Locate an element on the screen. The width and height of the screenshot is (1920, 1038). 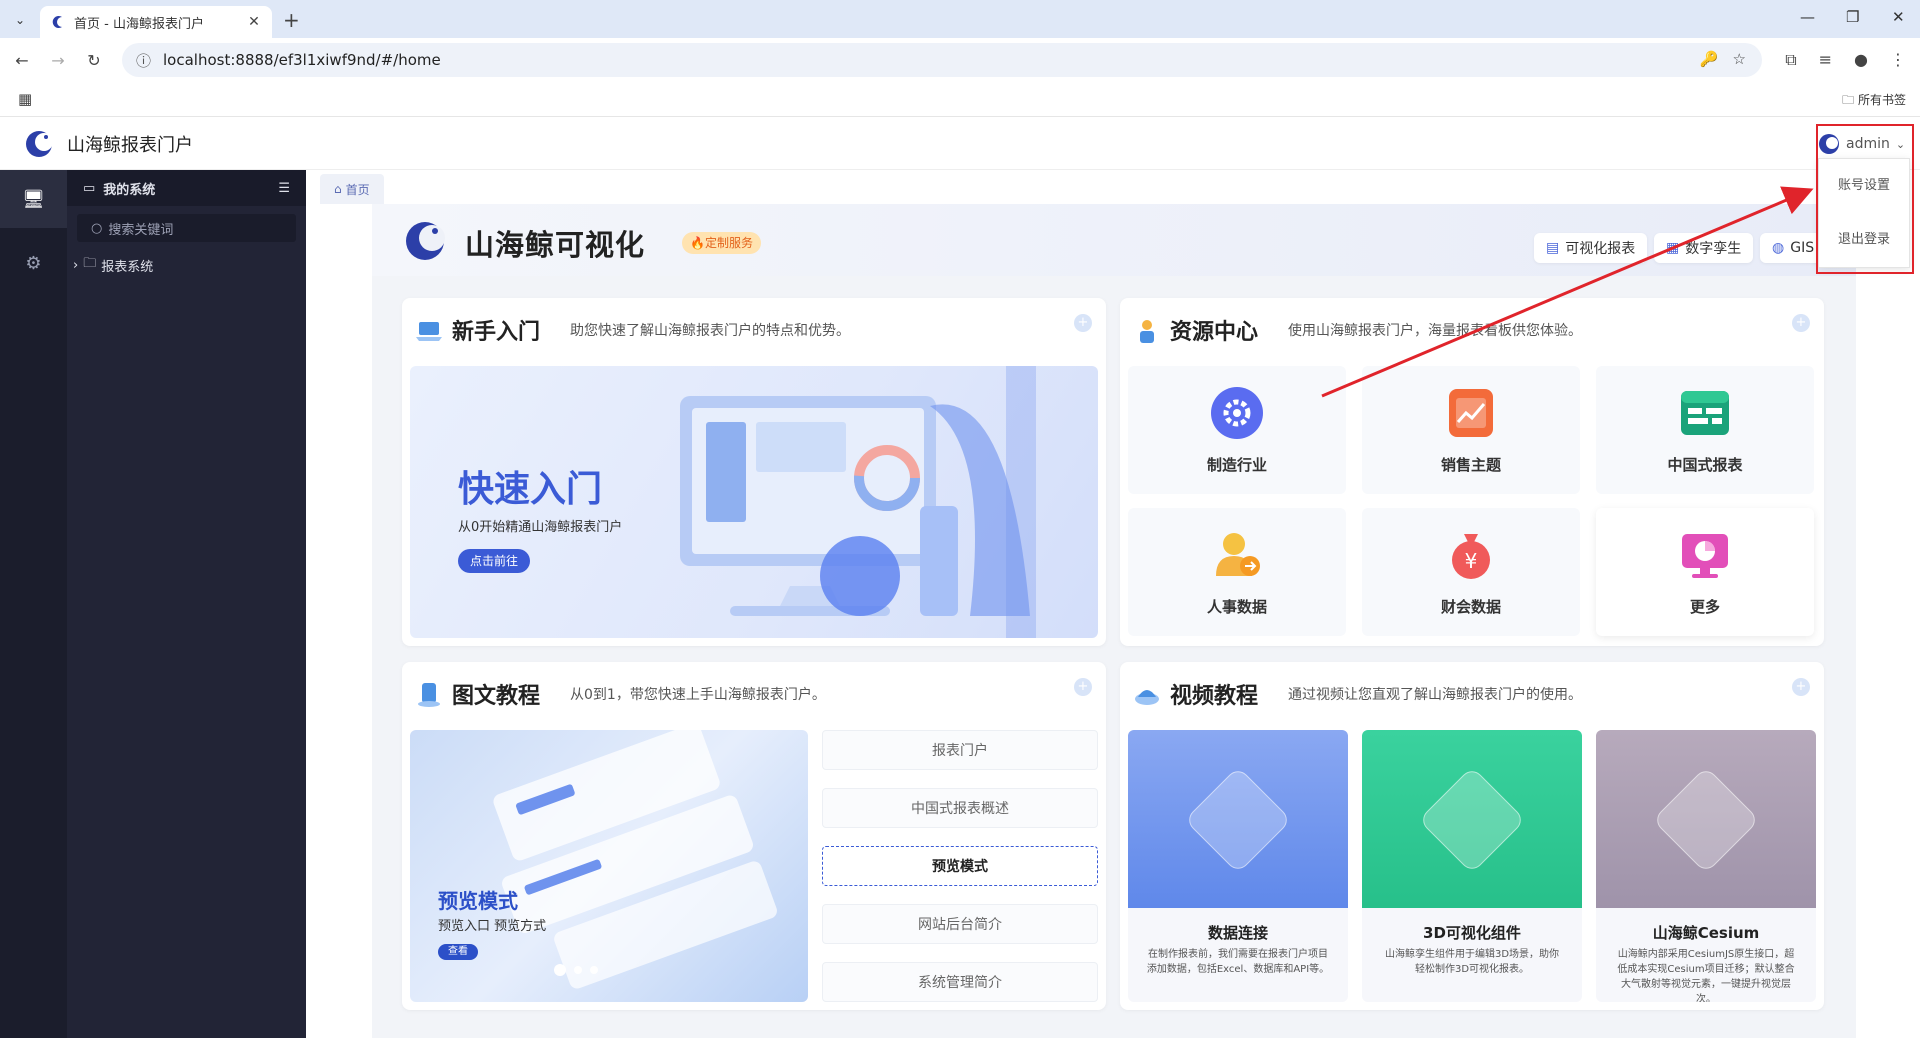
tutorial-card: 图文教程 从0到1，带您快速上手山海鲸报表门户。 + 预览模式 预览入口 预览方 is located at coordinates (754, 836).